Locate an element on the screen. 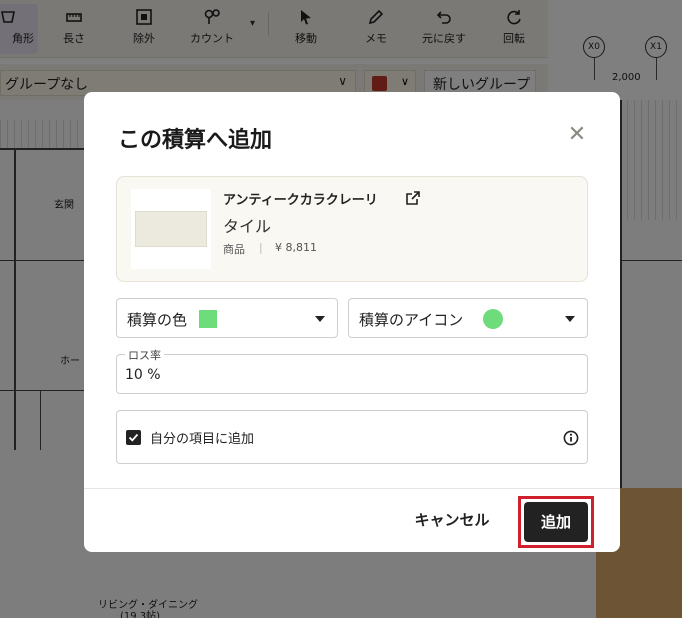  dialog-title: この積算へ追加 is located at coordinates (195, 140).